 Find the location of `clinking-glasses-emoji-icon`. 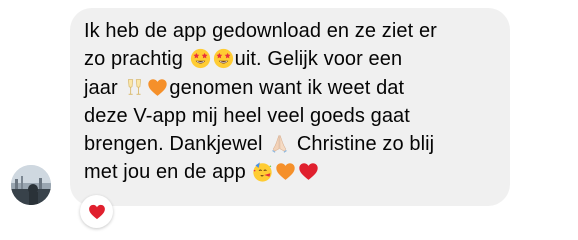

clinking-glasses-emoji-icon is located at coordinates (134, 87).